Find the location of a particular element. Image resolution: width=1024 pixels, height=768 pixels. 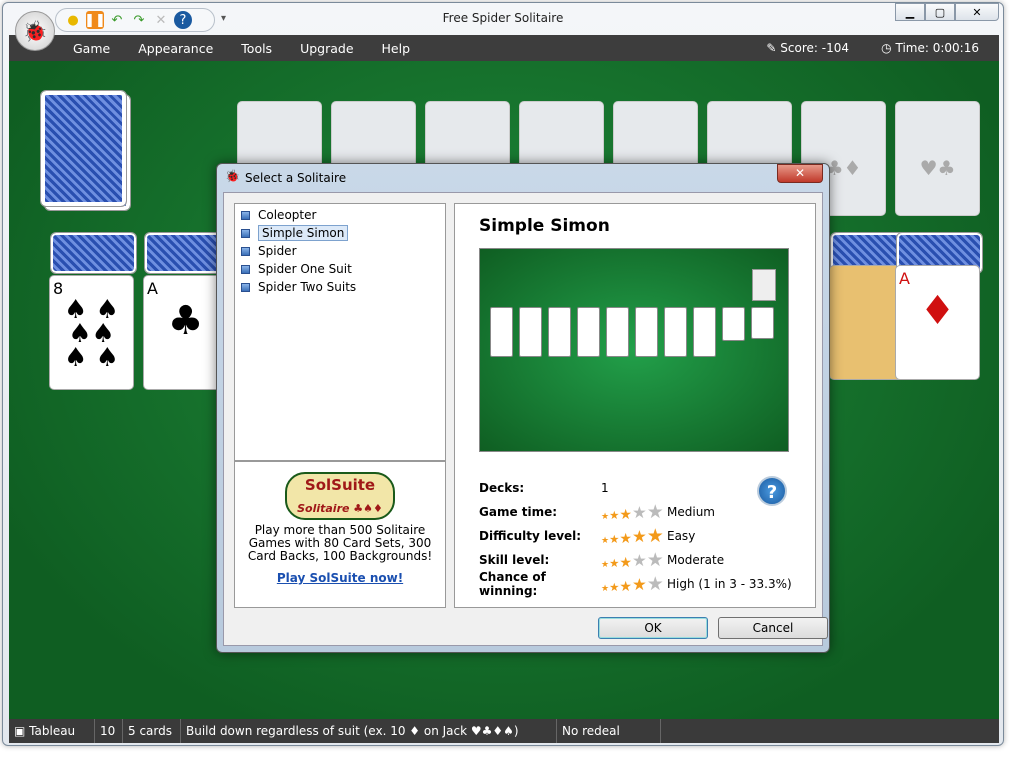

time-label: Time: is located at coordinates (912, 48).